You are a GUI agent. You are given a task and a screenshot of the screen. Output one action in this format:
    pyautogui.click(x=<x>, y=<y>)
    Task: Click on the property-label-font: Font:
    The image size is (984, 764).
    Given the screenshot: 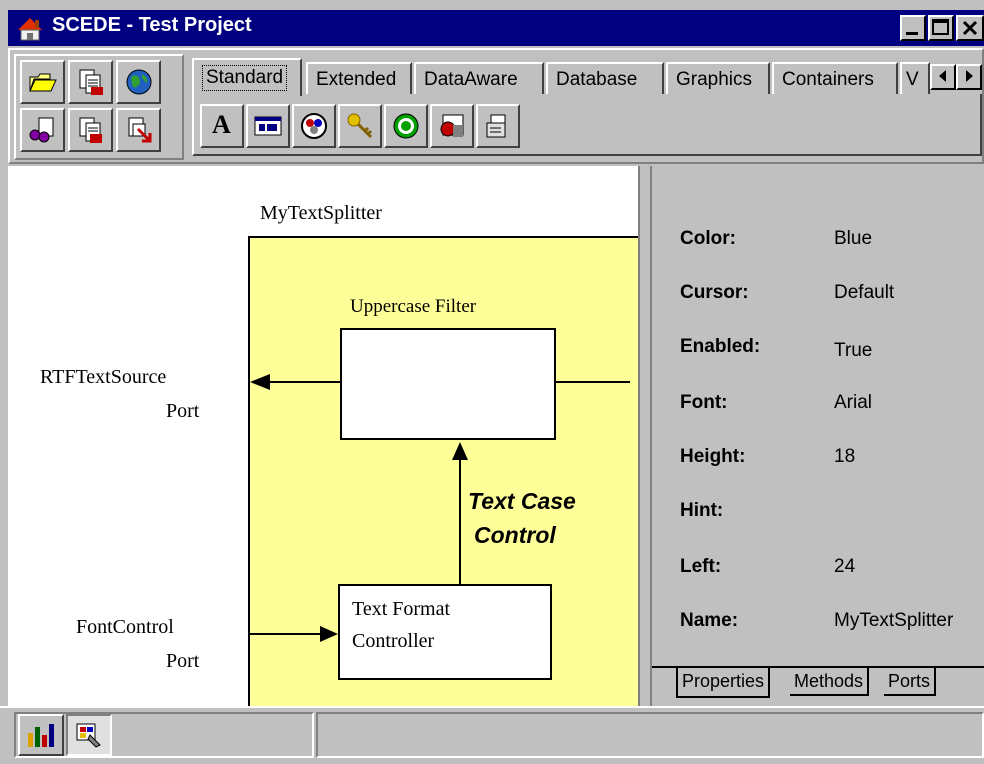 What is the action you would take?
    pyautogui.click(x=704, y=402)
    